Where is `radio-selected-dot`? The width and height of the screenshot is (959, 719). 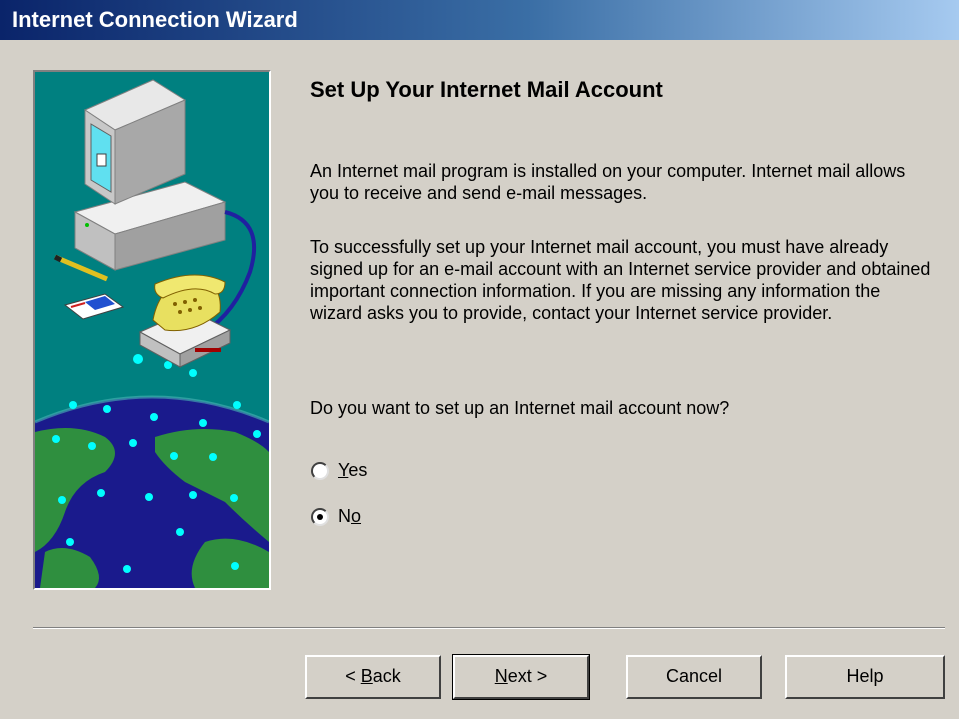 radio-selected-dot is located at coordinates (320, 516).